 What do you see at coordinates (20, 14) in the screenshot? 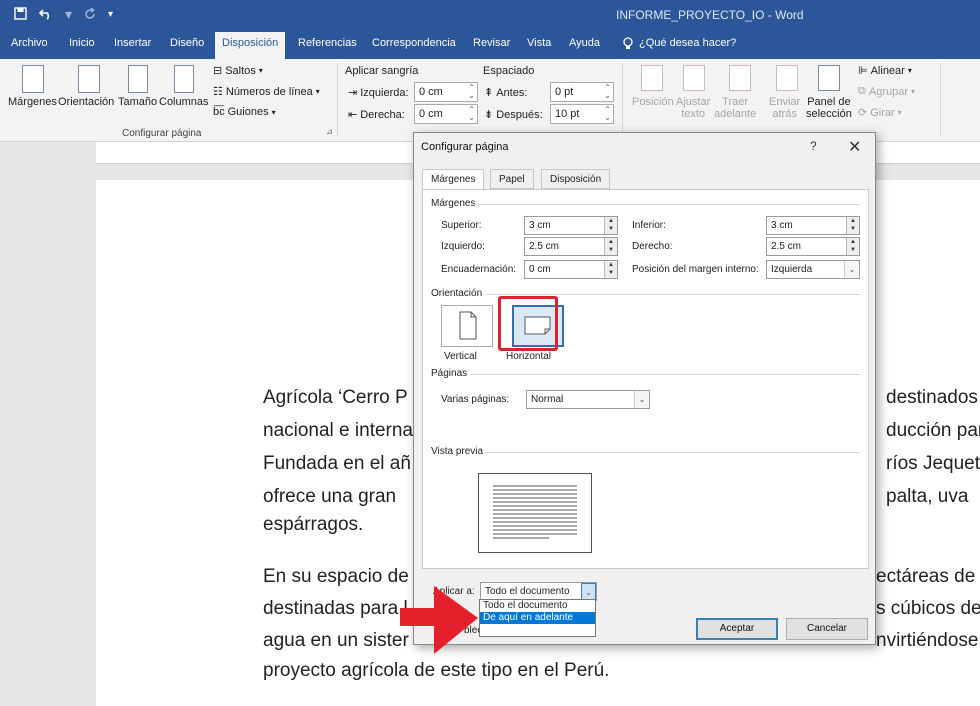
I see `save-icon` at bounding box center [20, 14].